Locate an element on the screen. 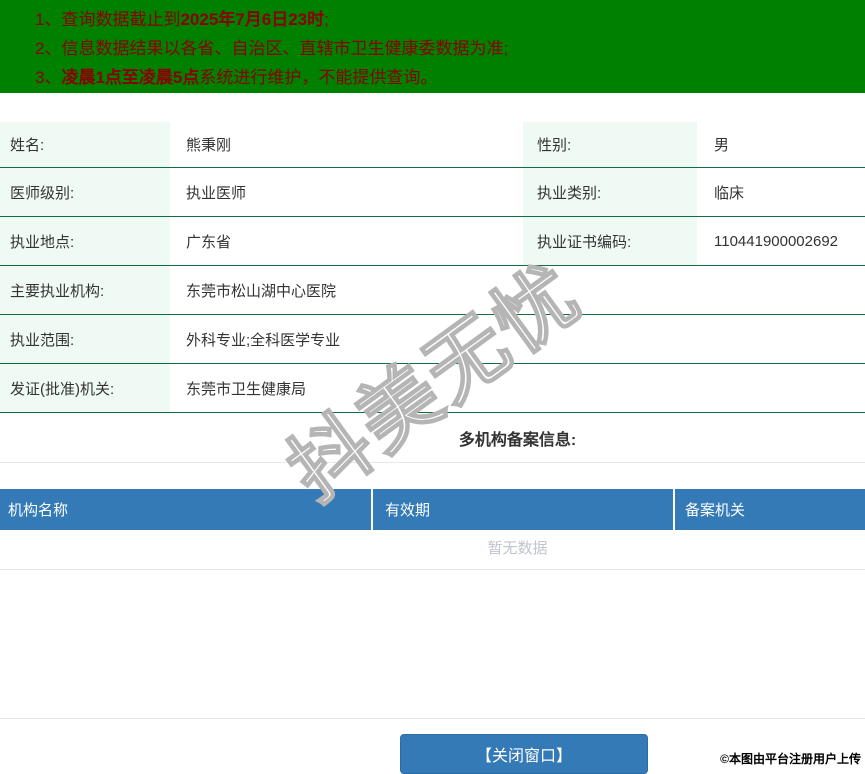 This screenshot has width=865, height=774. notice-text: 查询数据截止到 is located at coordinates (121, 19).